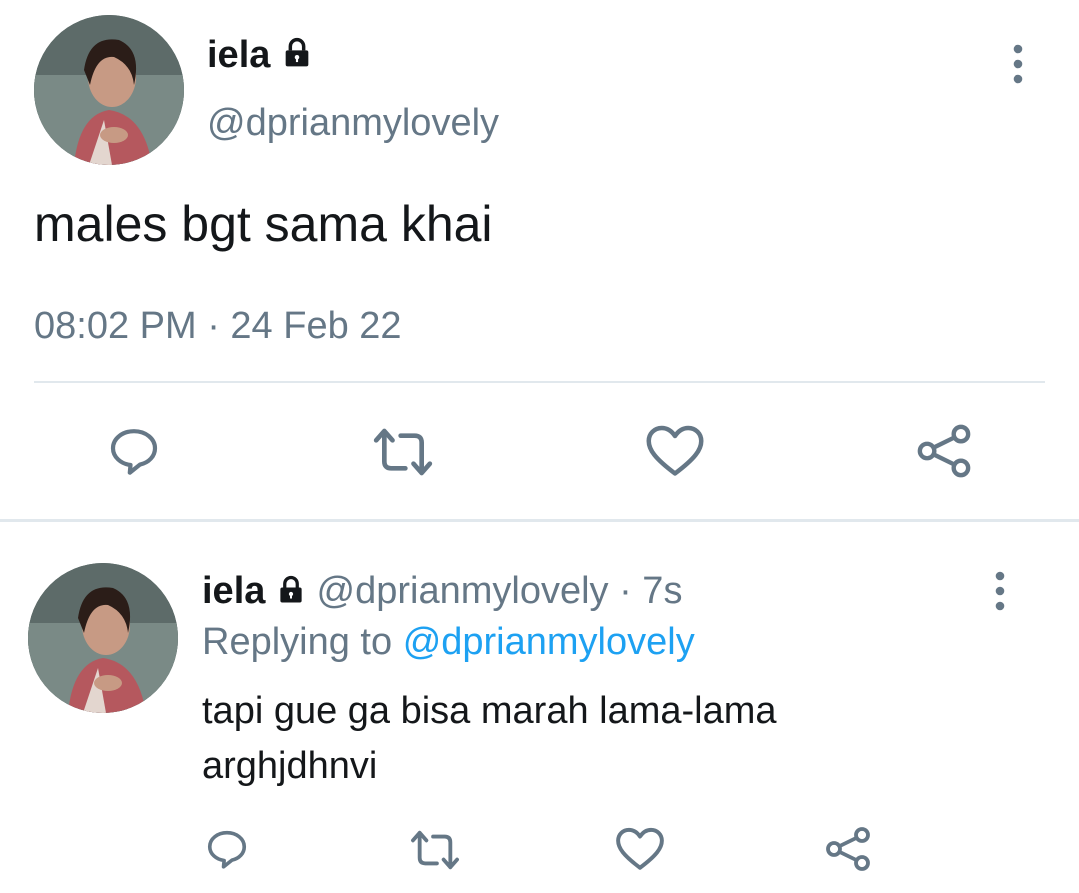  What do you see at coordinates (103, 638) in the screenshot?
I see `reply-avatar` at bounding box center [103, 638].